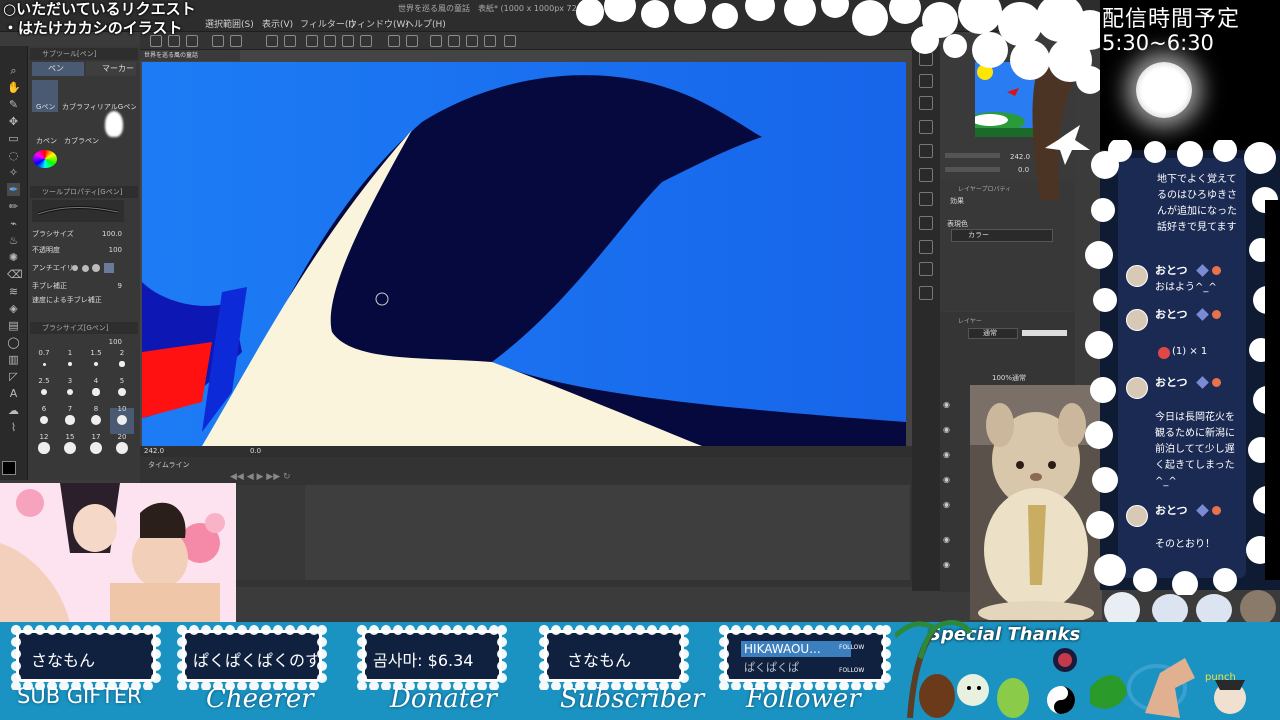  I want to click on figure-tool-icon: ◯, so click(13, 342).